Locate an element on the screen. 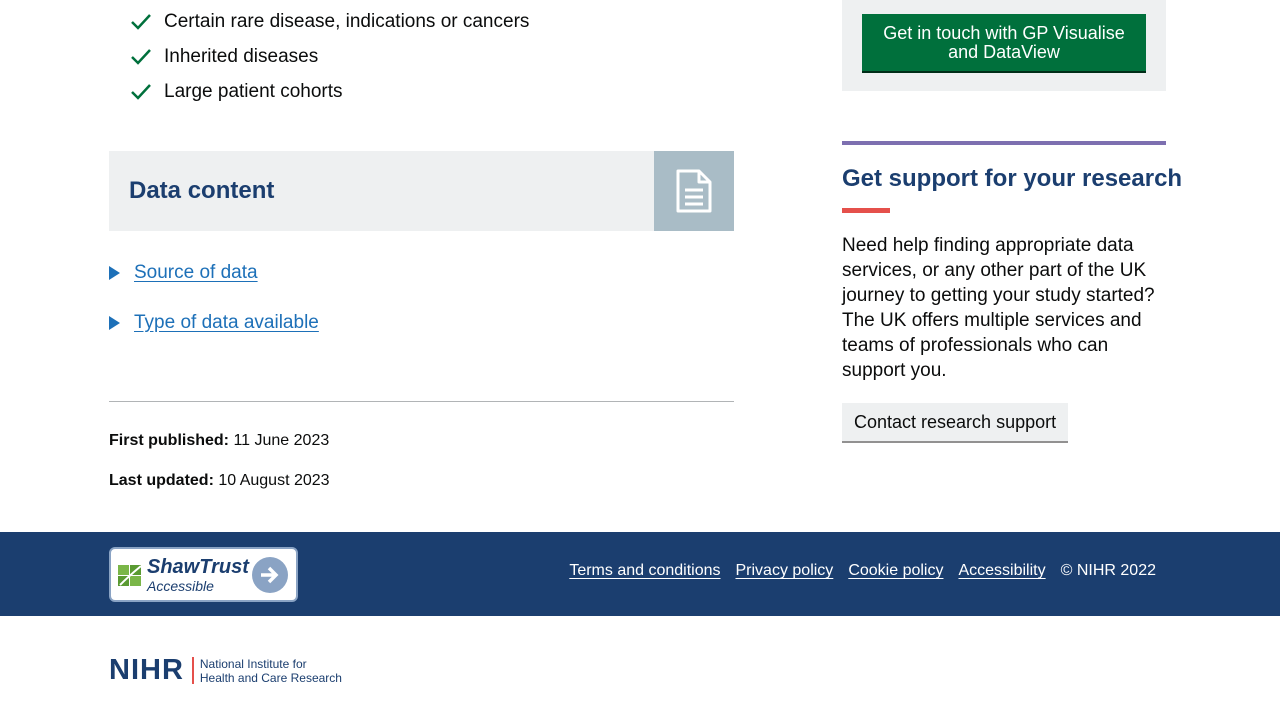 Image resolution: width=1280 pixels, height=720 pixels. nihr-logo-mark: NIHR is located at coordinates (146, 670).